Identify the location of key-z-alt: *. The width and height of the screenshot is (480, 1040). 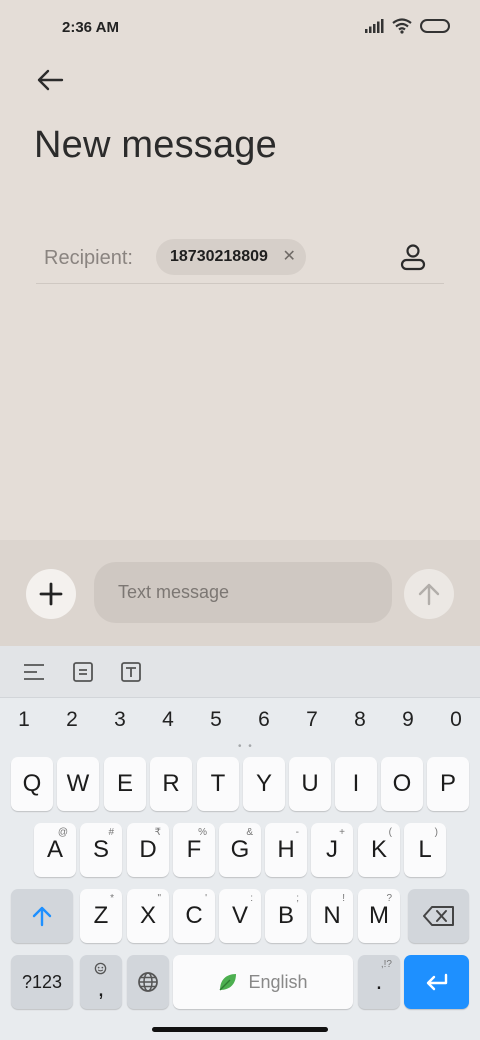
(112, 898).